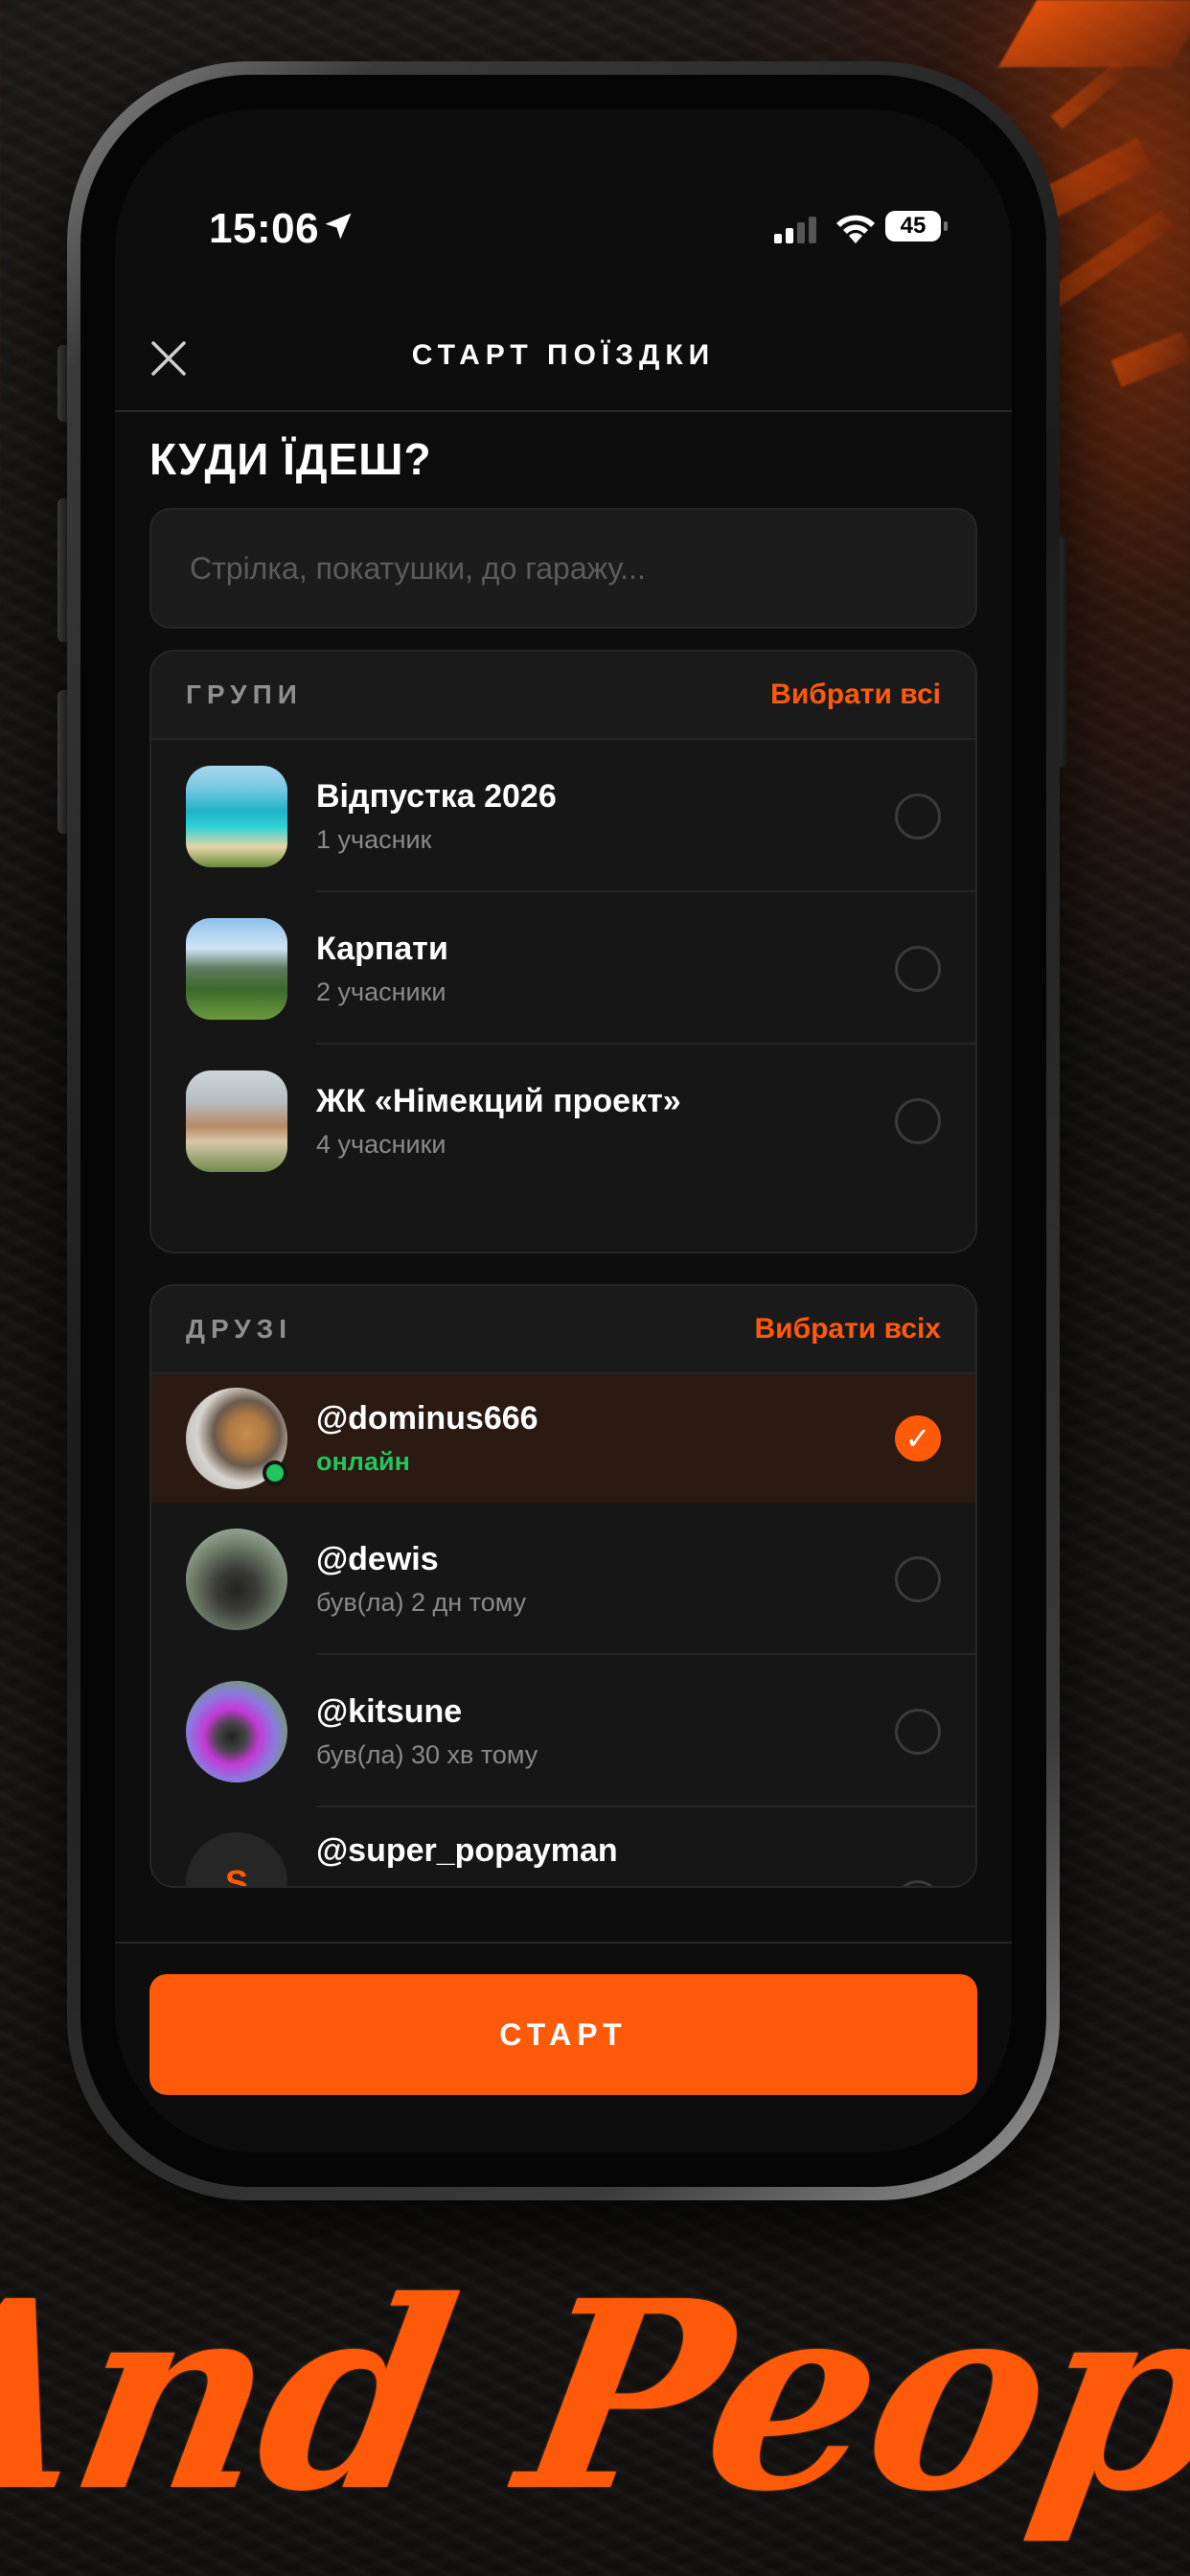  Describe the element at coordinates (563, 968) in the screenshot. I see `group-row: Карпати 2 учасники` at that location.